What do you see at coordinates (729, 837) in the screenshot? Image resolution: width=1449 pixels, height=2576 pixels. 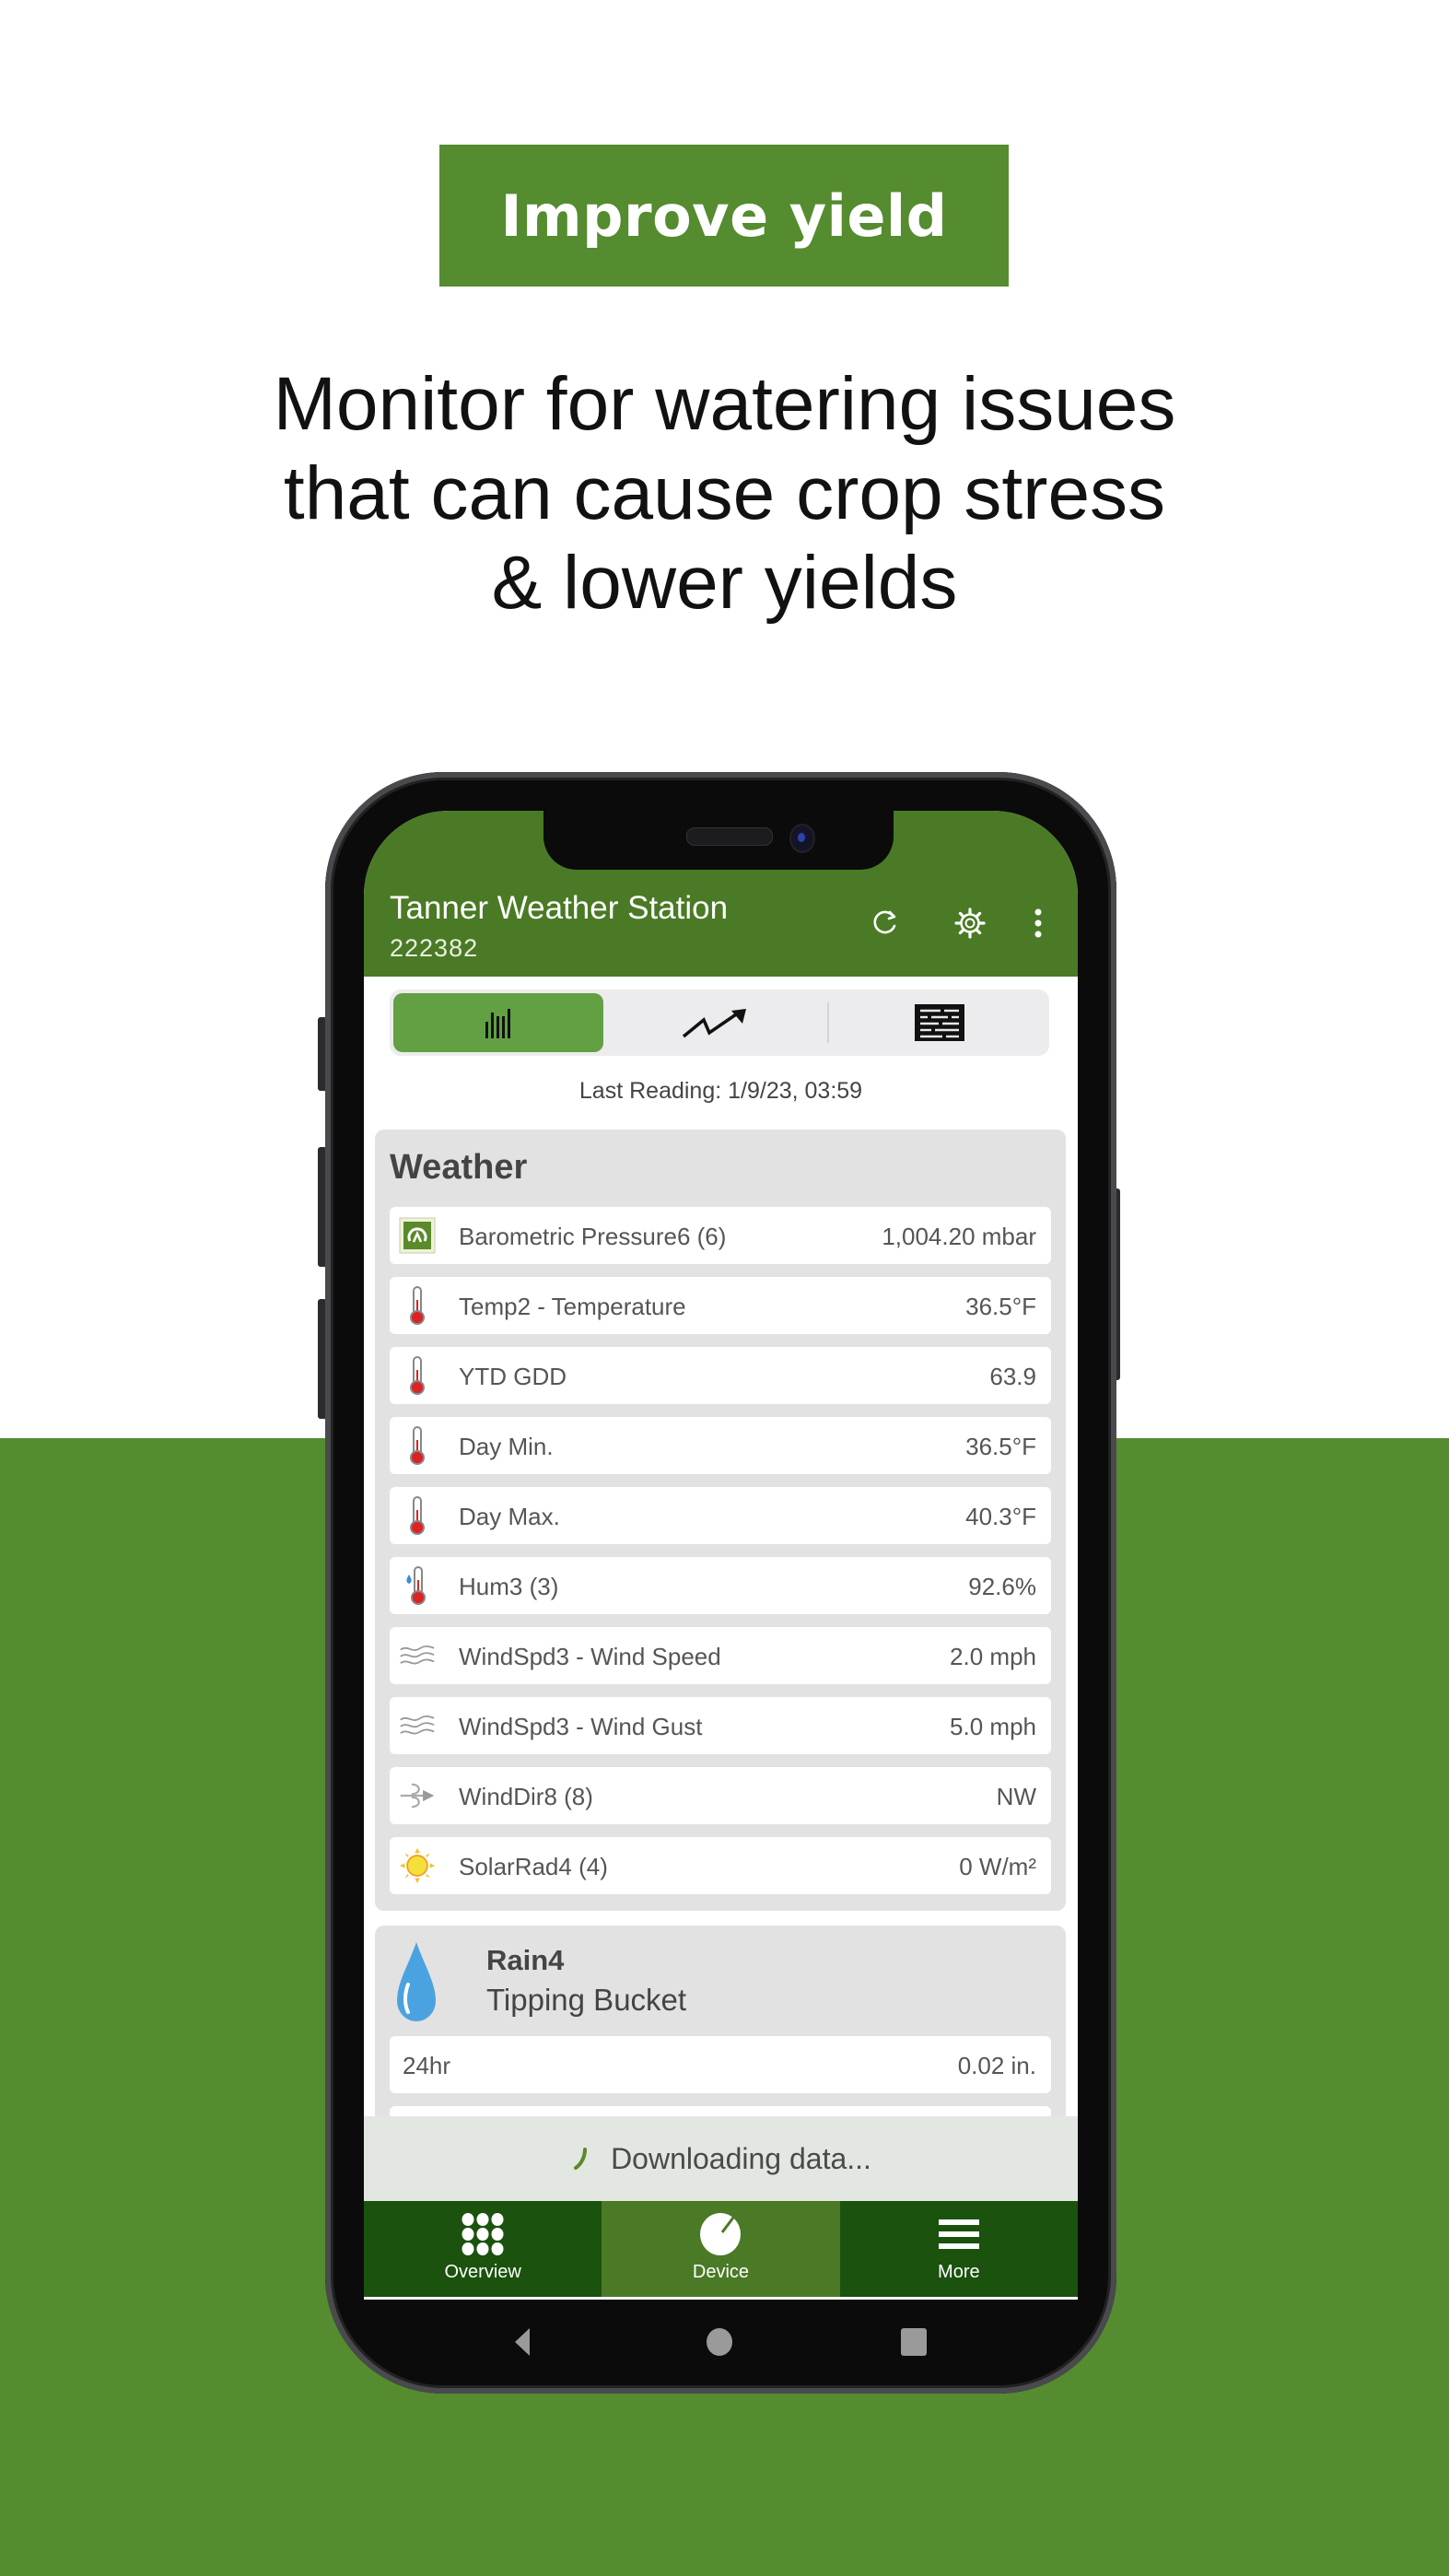 I see `speaker` at bounding box center [729, 837].